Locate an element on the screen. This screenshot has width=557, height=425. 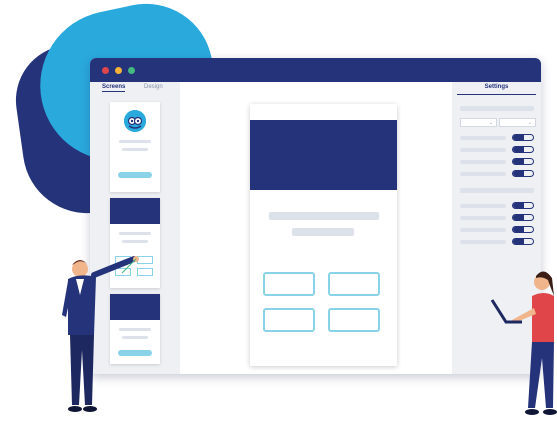
woman-with-laptop-illustration is located at coordinates (522, 343).